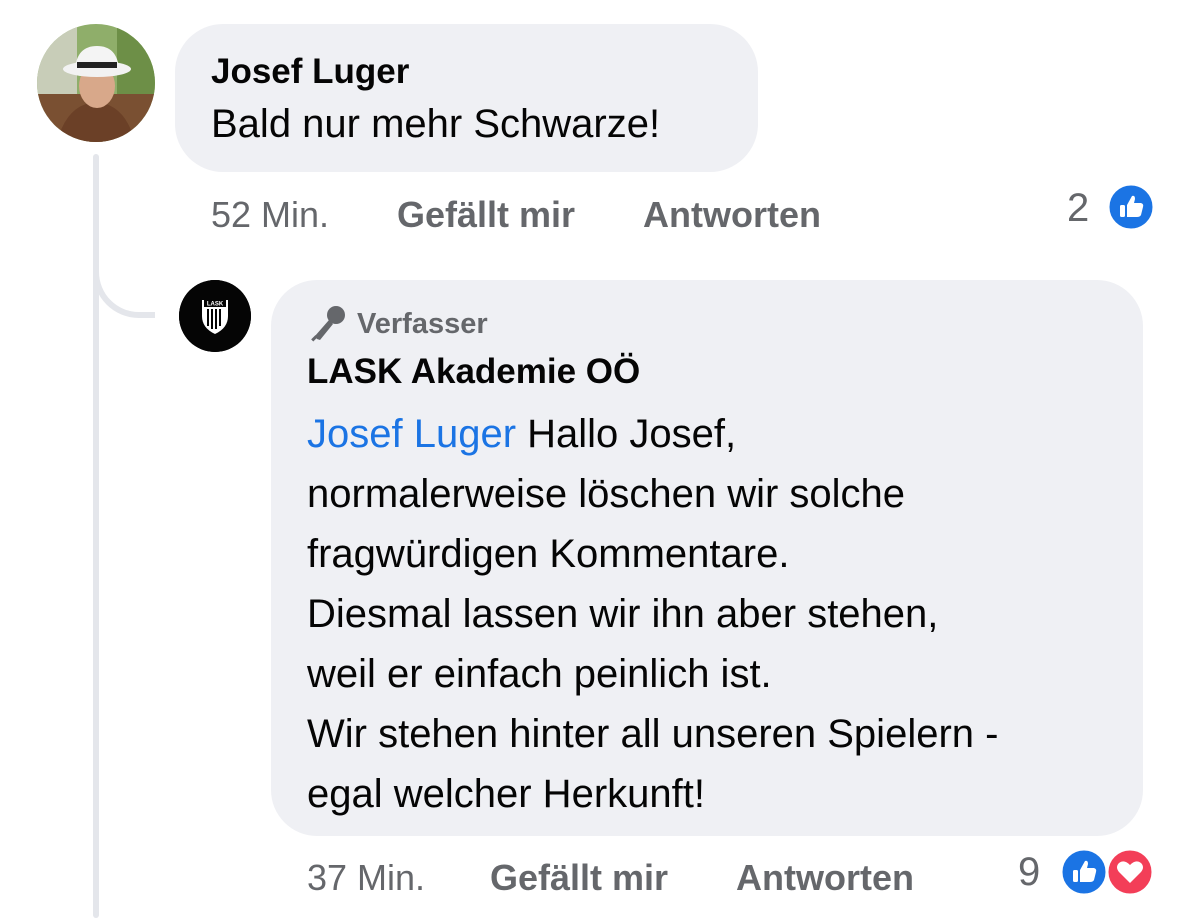 The width and height of the screenshot is (1179, 918). I want to click on lask-logo: LASK, so click(215, 316).